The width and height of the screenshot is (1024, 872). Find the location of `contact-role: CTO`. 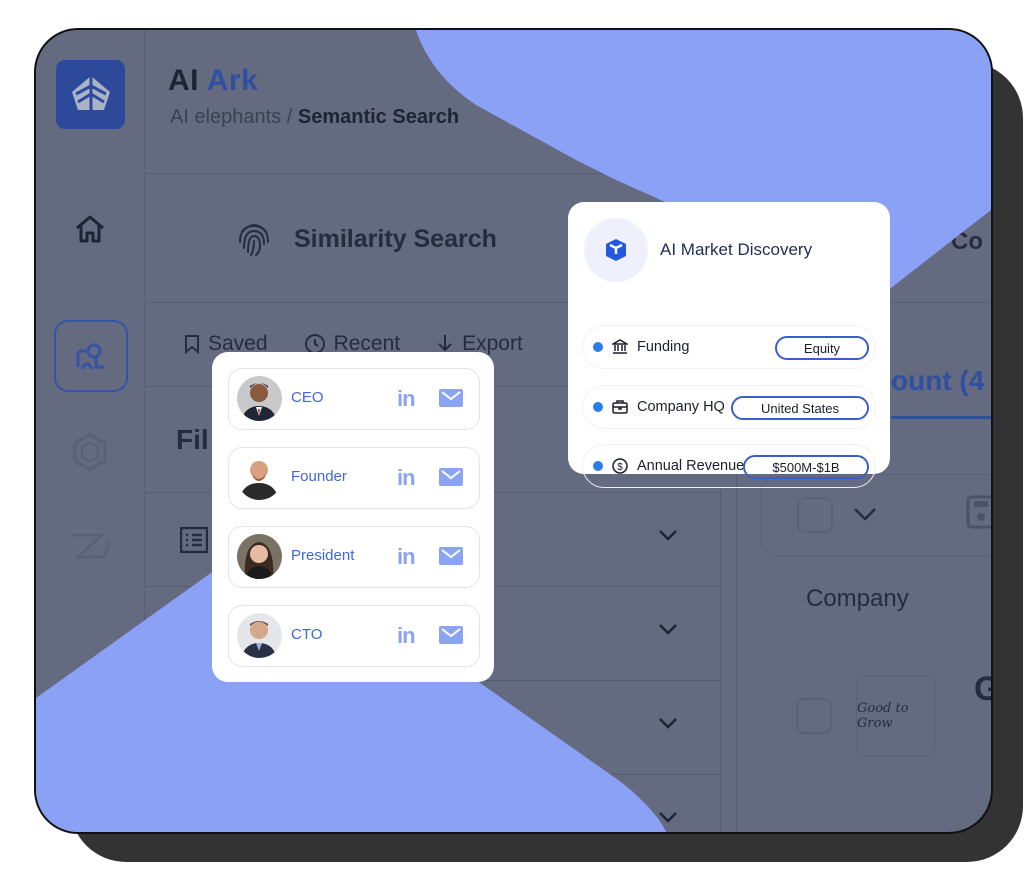

contact-role: CTO is located at coordinates (307, 634).